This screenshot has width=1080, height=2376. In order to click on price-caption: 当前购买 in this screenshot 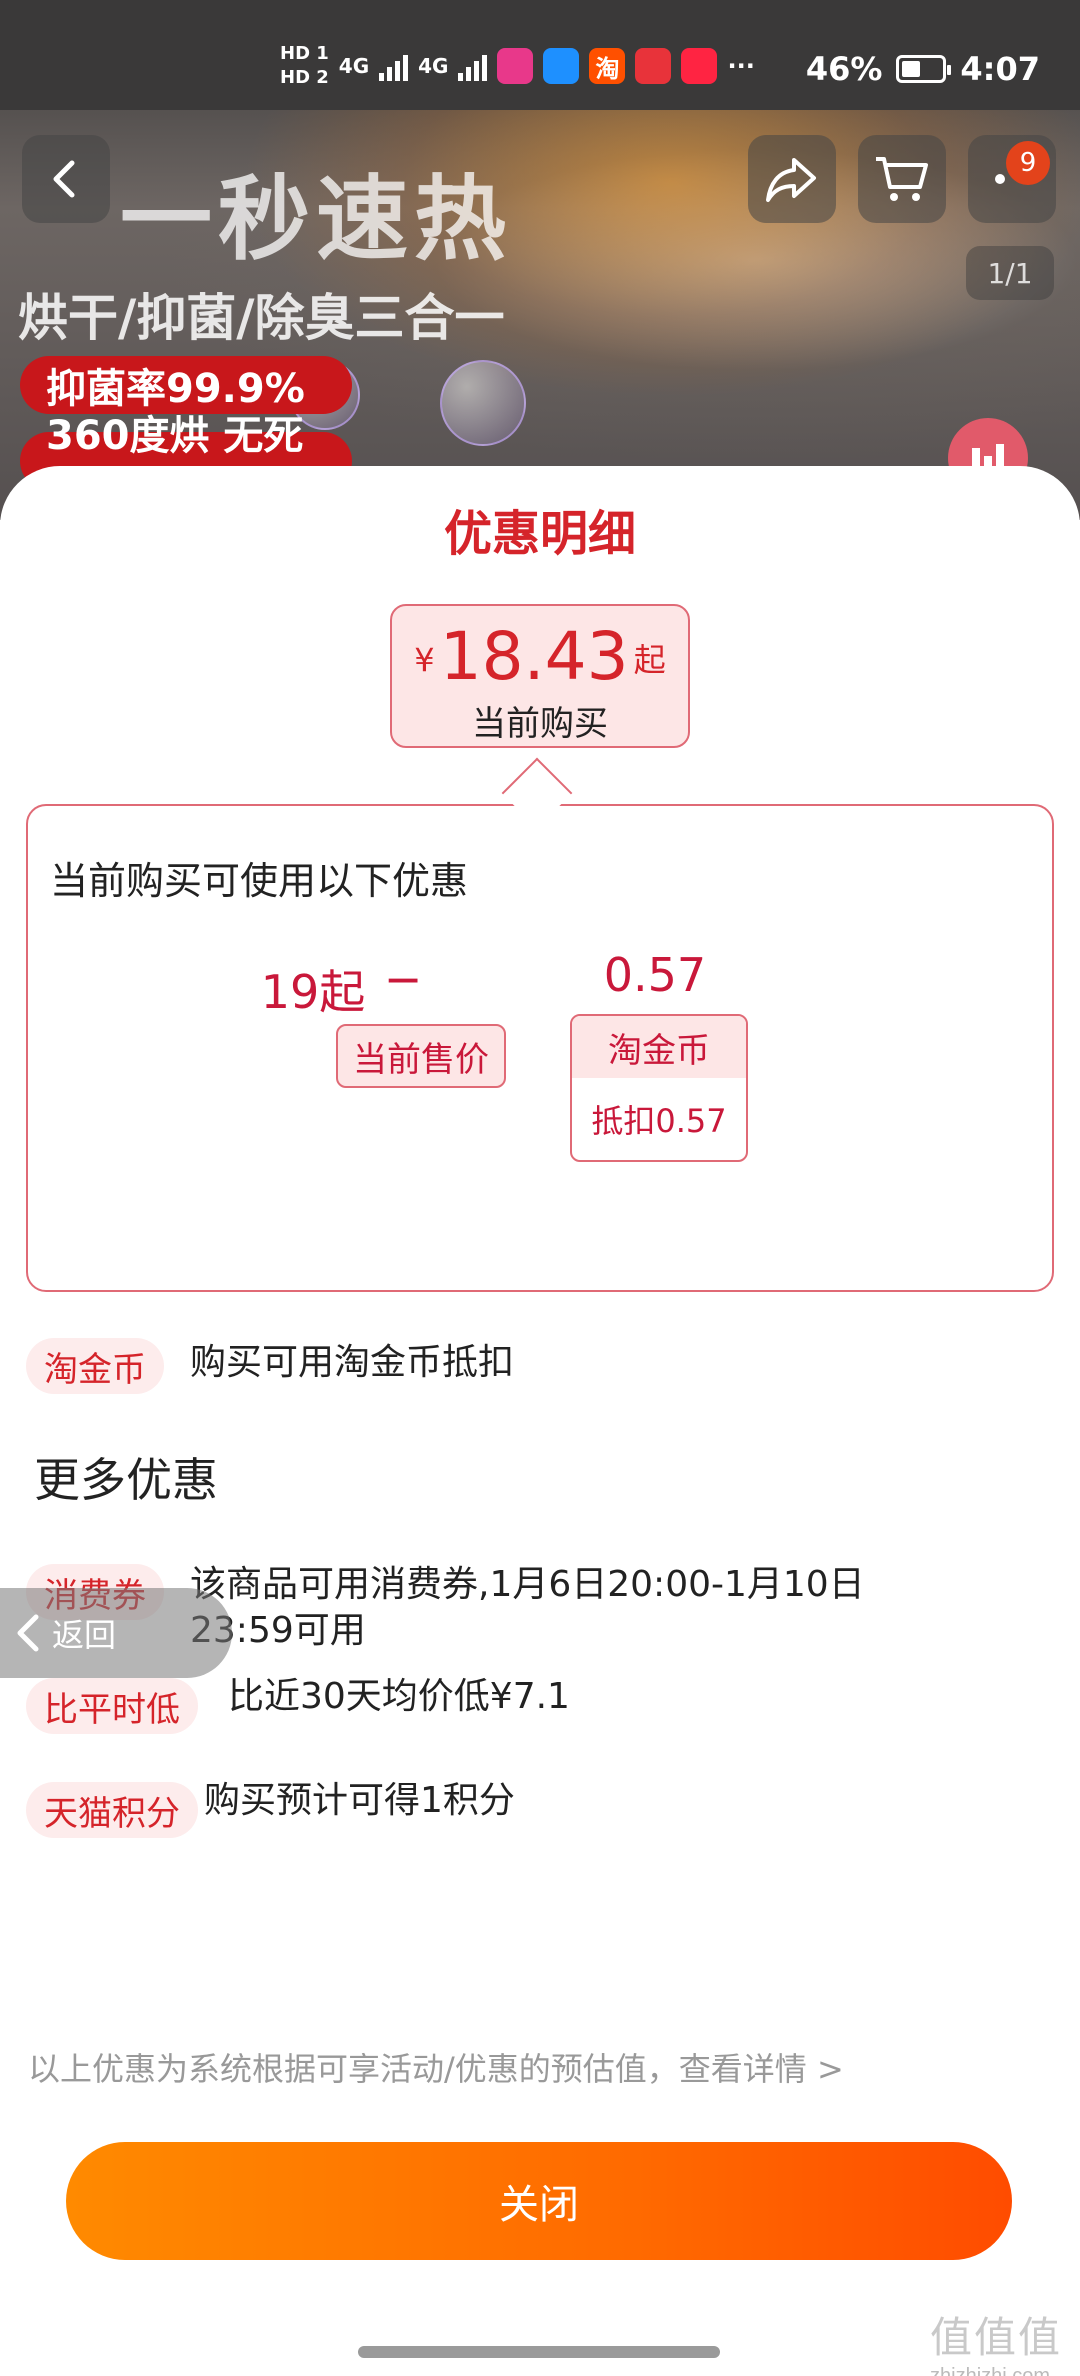, I will do `click(540, 724)`.